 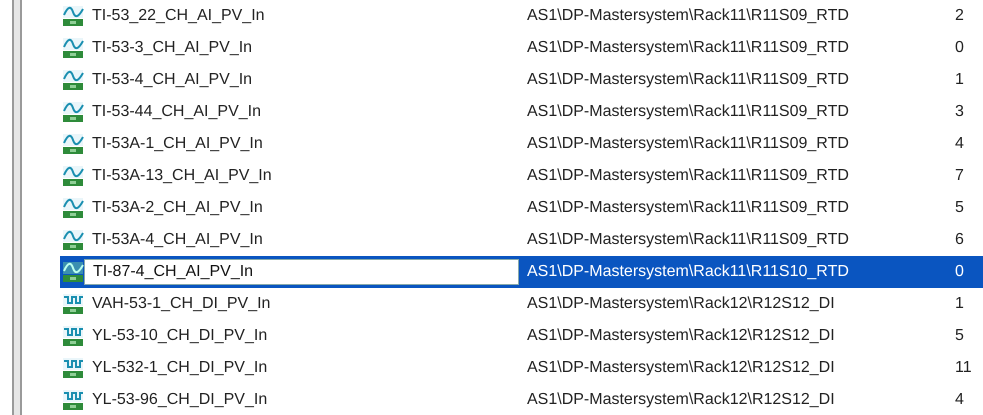 I want to click on tag-name: TI-53A-2_CH_AI_PV_In, so click(x=178, y=208).